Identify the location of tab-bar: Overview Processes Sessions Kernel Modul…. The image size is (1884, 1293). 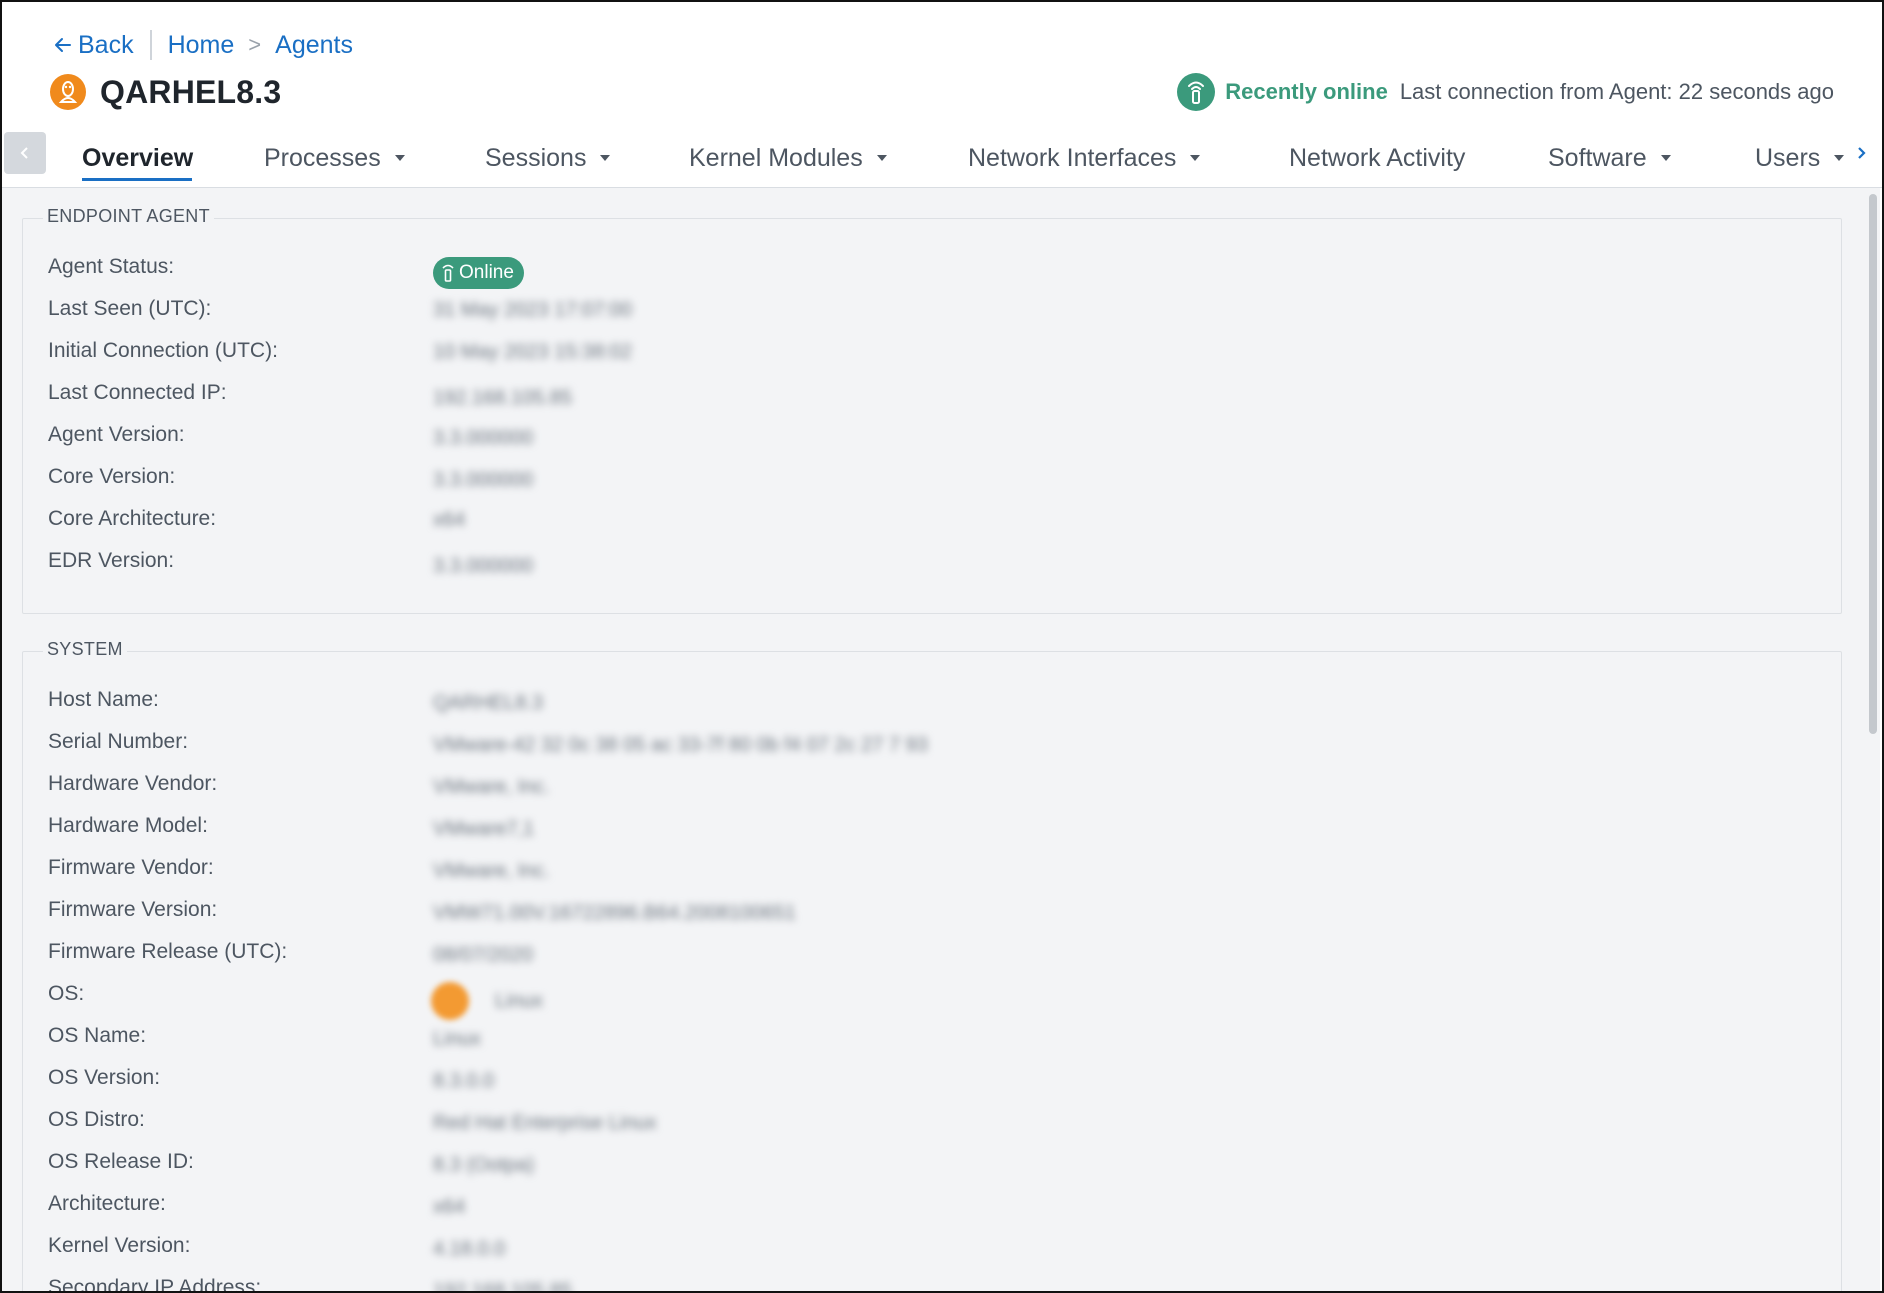
(942, 158).